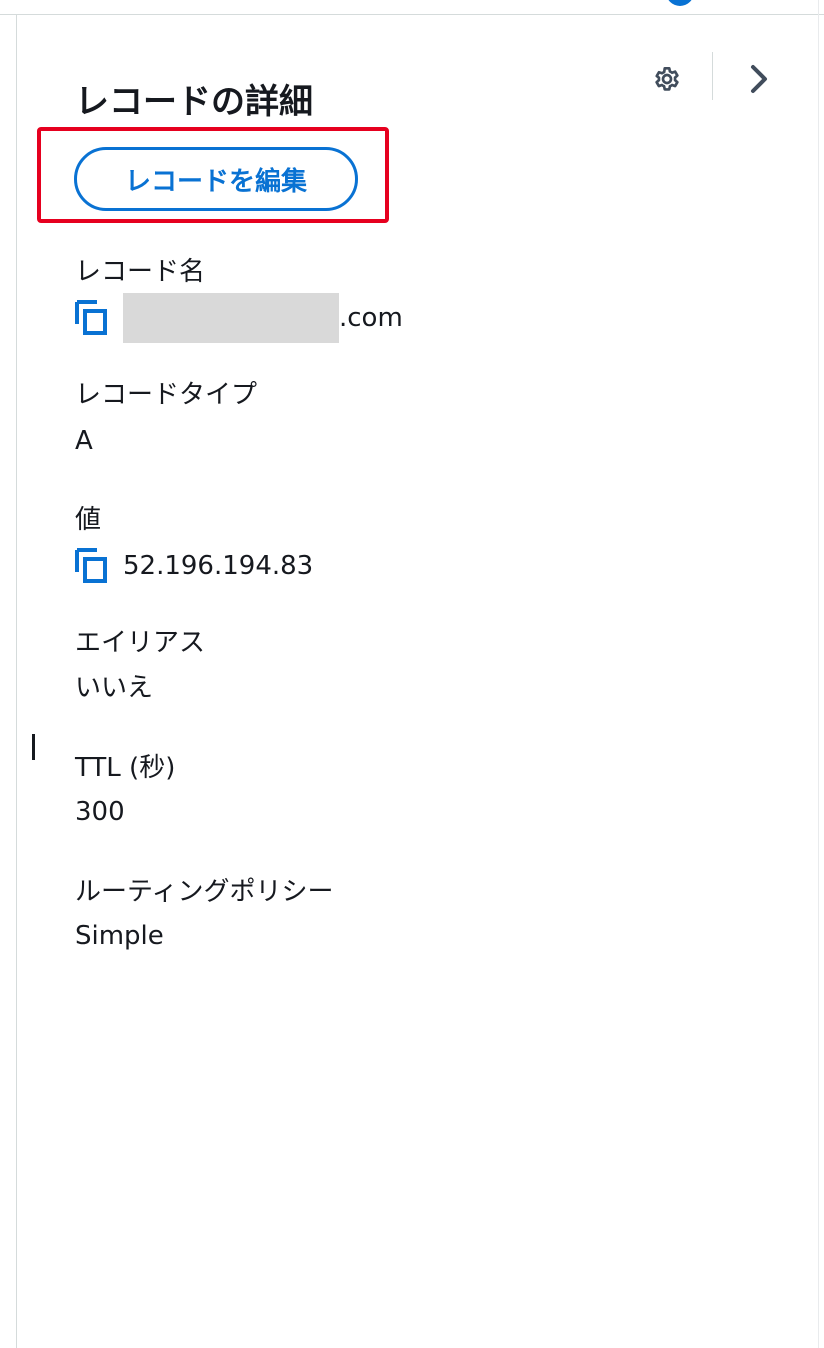 Image resolution: width=824 pixels, height=1348 pixels. Describe the element at coordinates (371, 318) in the screenshot. I see `record-name-suffix: .com` at that location.